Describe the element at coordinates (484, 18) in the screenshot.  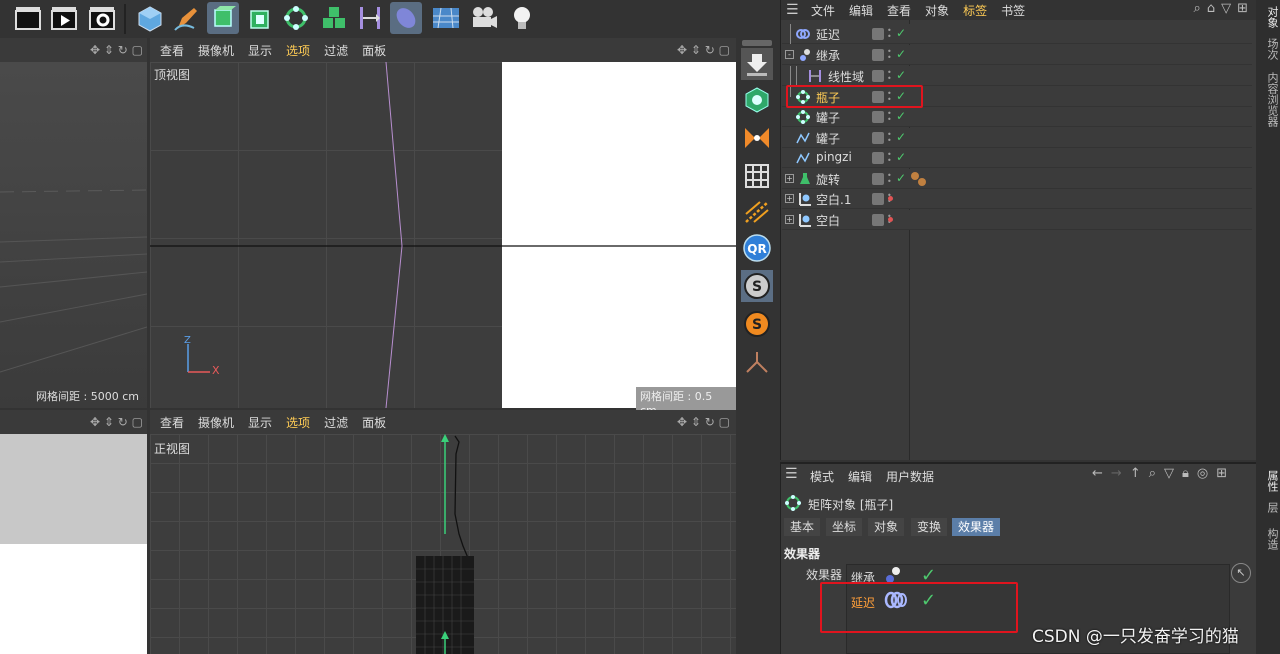
I see `camera-icon` at that location.